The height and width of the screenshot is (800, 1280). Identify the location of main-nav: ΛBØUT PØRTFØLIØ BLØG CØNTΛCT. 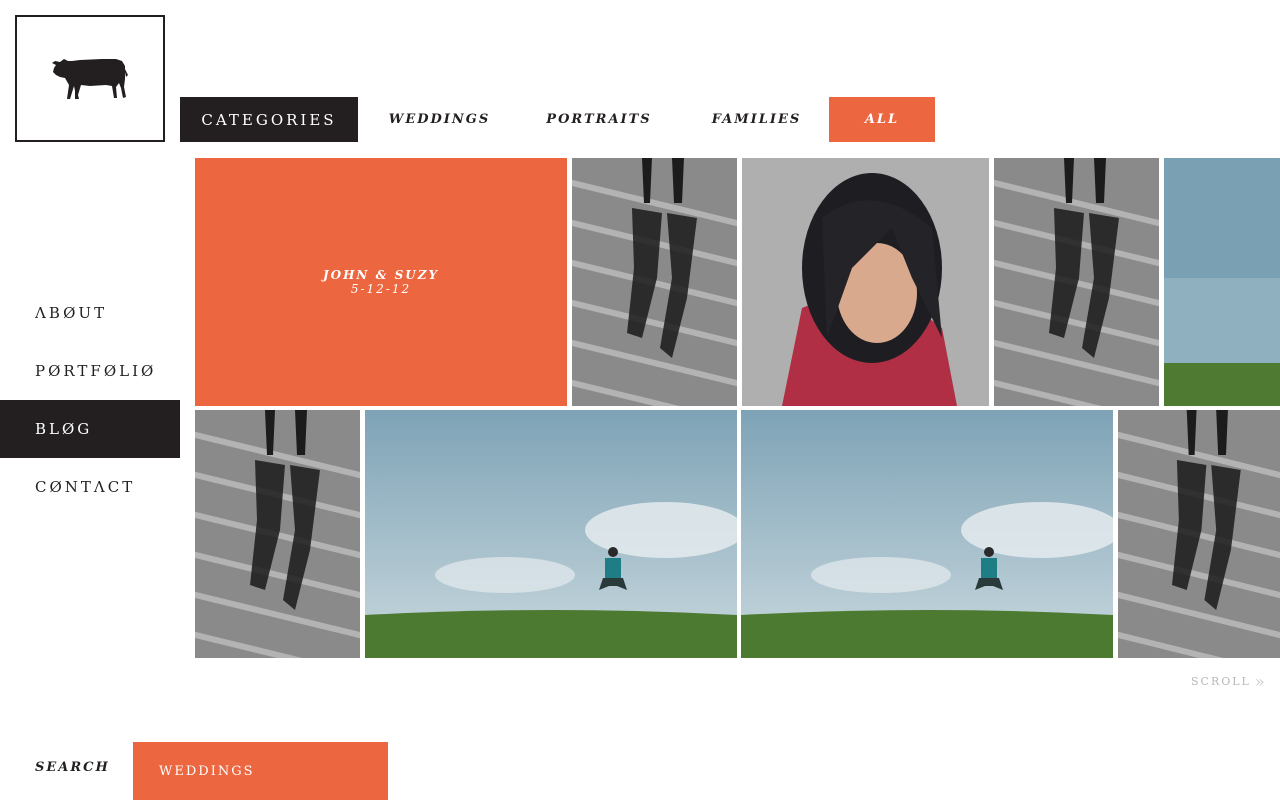
(90, 400).